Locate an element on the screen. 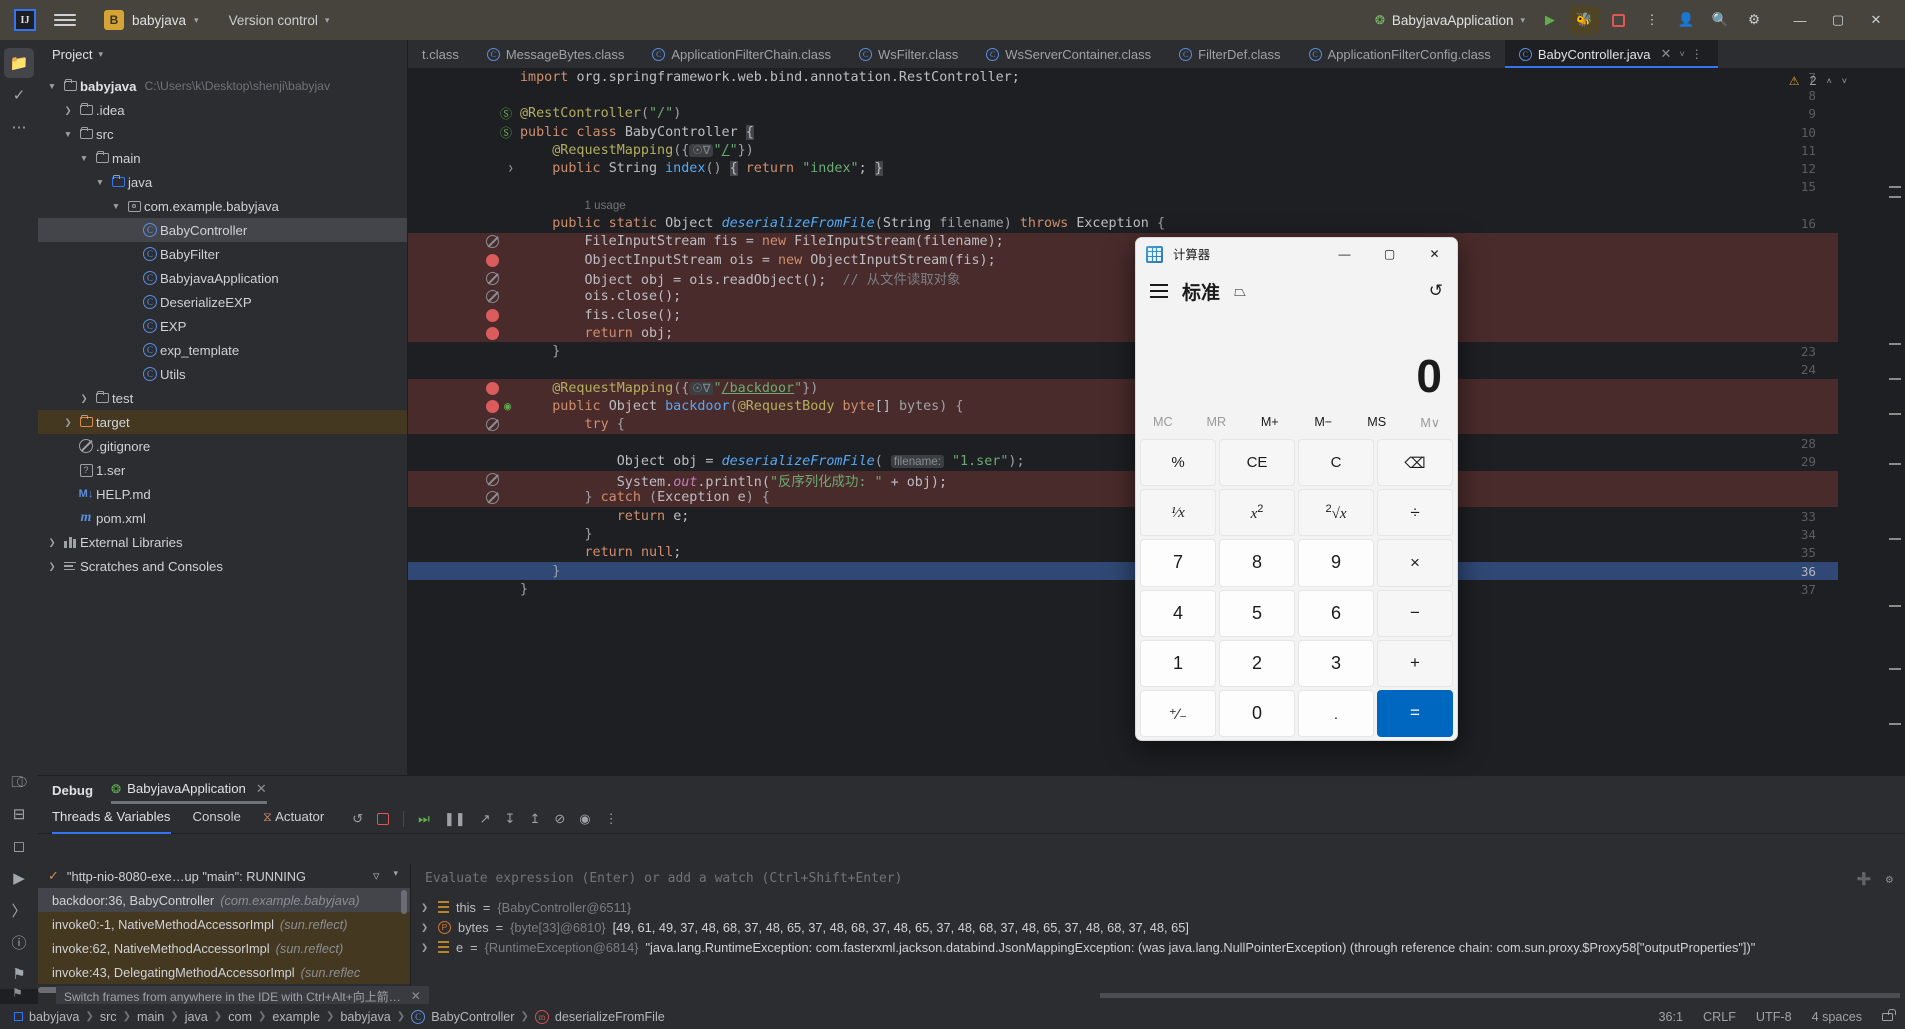 This screenshot has width=1905, height=1029. project-panel-header: Project ▾ is located at coordinates (222, 54).